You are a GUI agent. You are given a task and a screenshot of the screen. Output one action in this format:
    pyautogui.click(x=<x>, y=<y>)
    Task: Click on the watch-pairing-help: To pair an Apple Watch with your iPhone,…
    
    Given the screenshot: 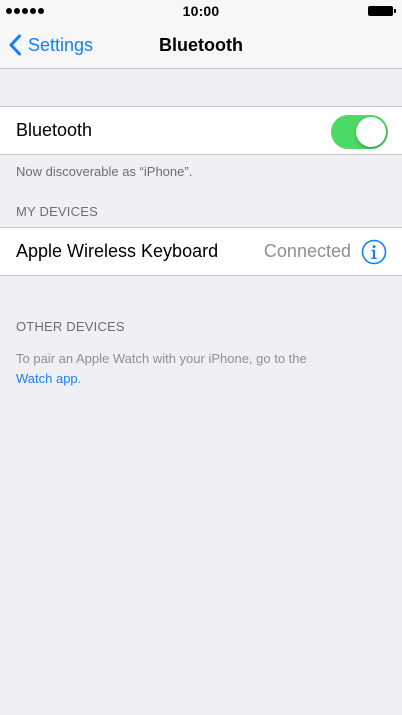 What is the action you would take?
    pyautogui.click(x=196, y=369)
    